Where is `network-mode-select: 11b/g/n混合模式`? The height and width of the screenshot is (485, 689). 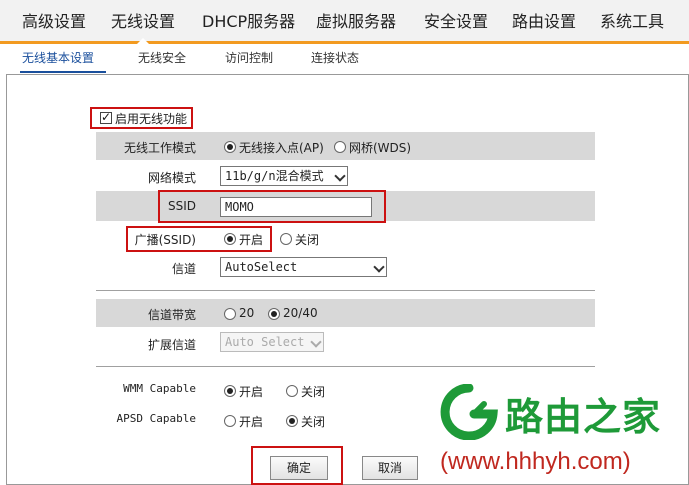 network-mode-select: 11b/g/n混合模式 is located at coordinates (284, 176).